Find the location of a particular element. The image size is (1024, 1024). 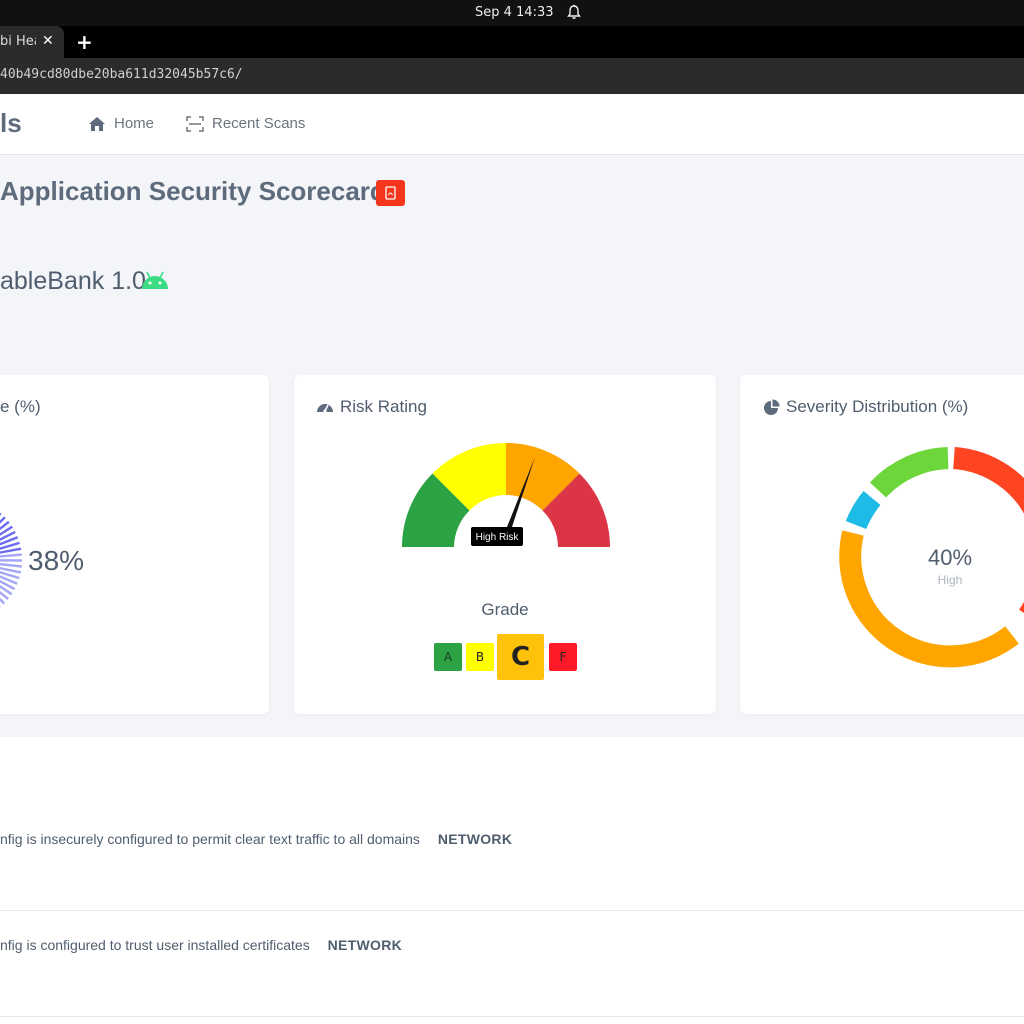

url-text: 40b49cd80dbe20ba611d32045b57c6/ is located at coordinates (121, 74).